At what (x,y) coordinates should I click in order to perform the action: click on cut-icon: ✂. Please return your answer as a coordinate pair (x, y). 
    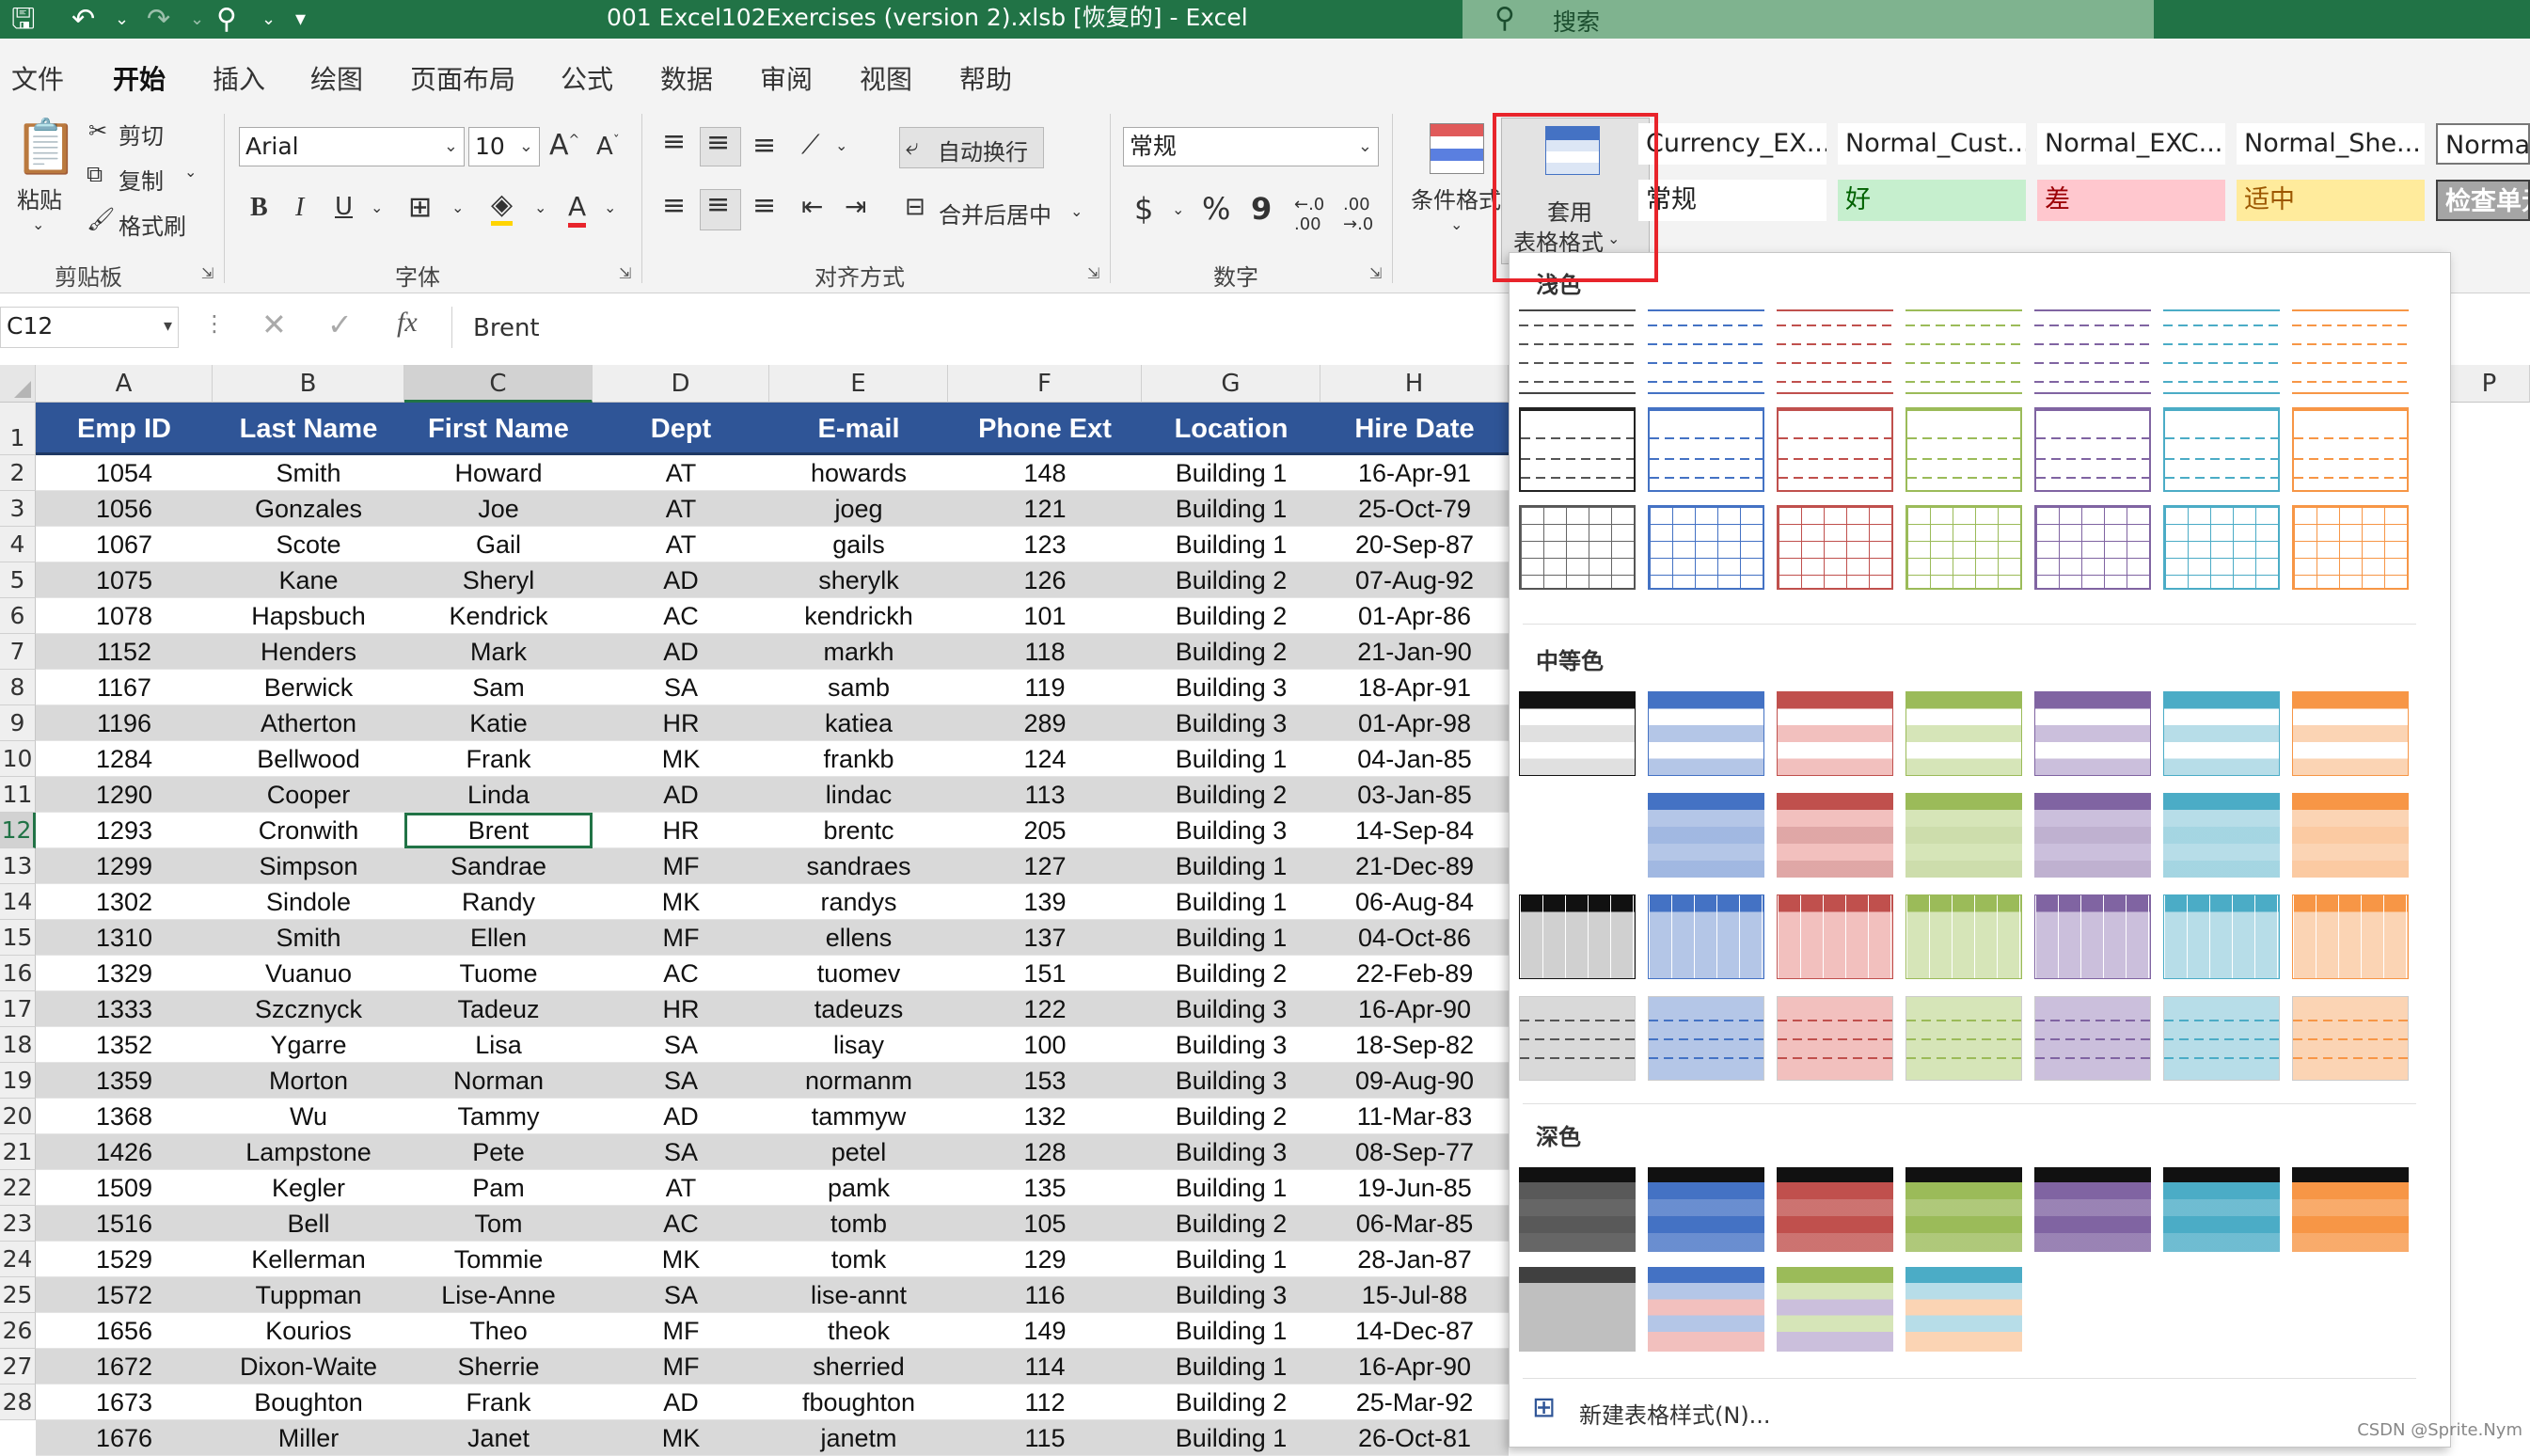
    Looking at the image, I should click on (97, 131).